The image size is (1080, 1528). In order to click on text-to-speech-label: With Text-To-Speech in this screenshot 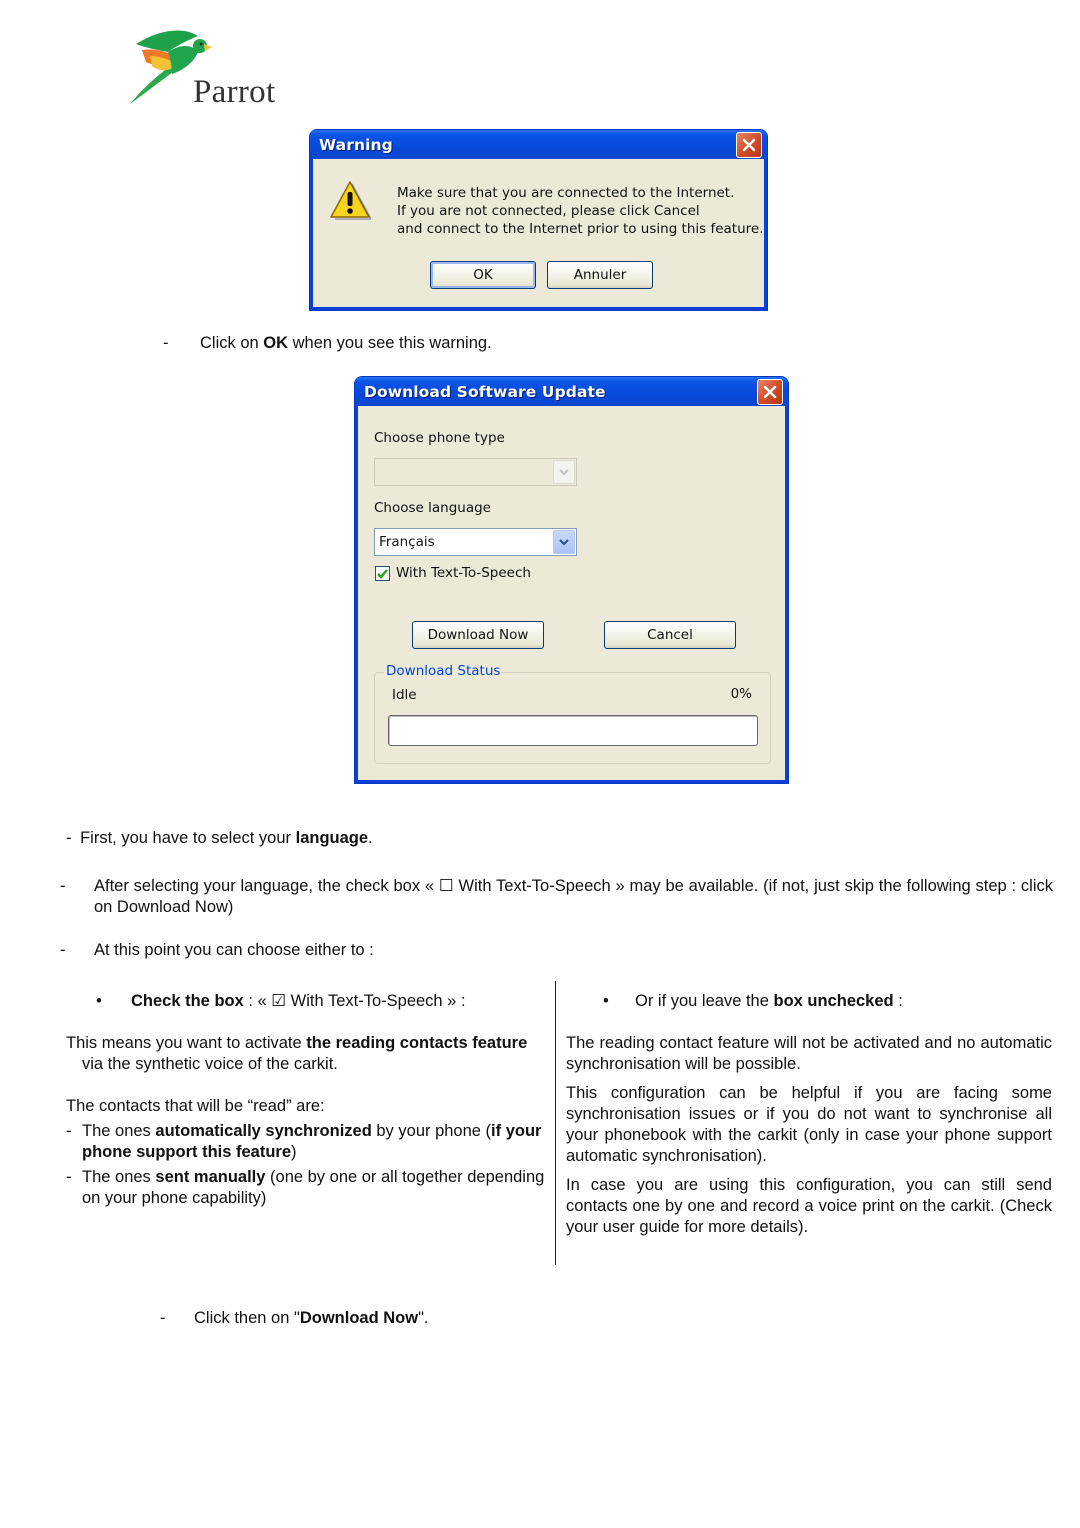, I will do `click(463, 573)`.